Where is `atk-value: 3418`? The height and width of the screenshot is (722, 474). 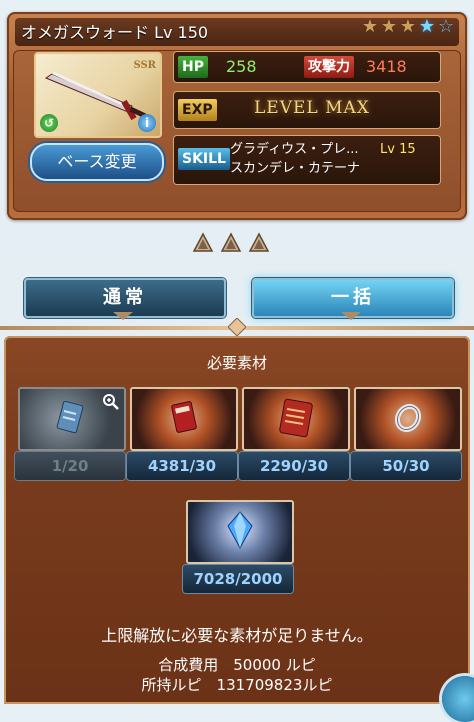
atk-value: 3418 is located at coordinates (386, 66).